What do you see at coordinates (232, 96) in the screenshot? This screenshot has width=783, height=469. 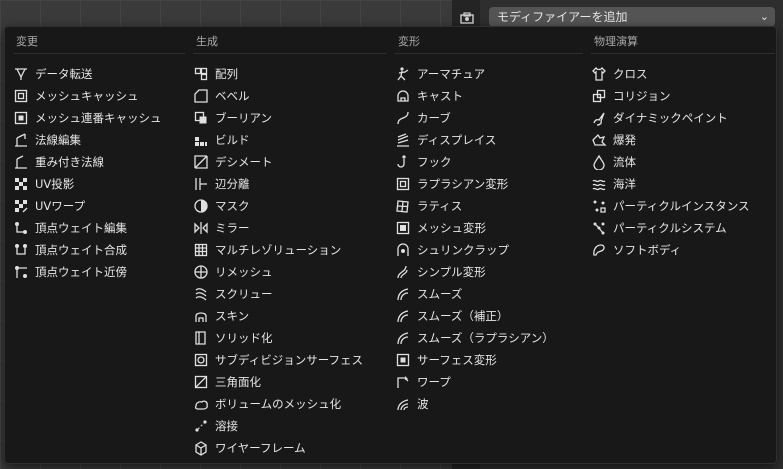 I see `menu-item-label: ベベル` at bounding box center [232, 96].